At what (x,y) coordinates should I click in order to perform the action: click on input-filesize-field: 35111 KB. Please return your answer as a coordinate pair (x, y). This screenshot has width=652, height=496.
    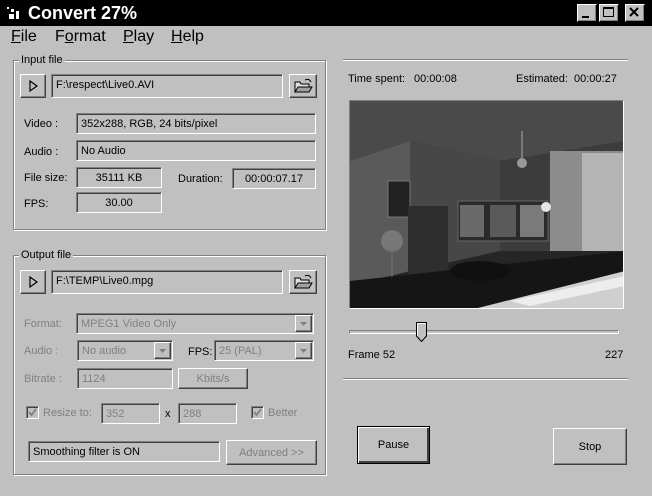
    Looking at the image, I should click on (119, 177).